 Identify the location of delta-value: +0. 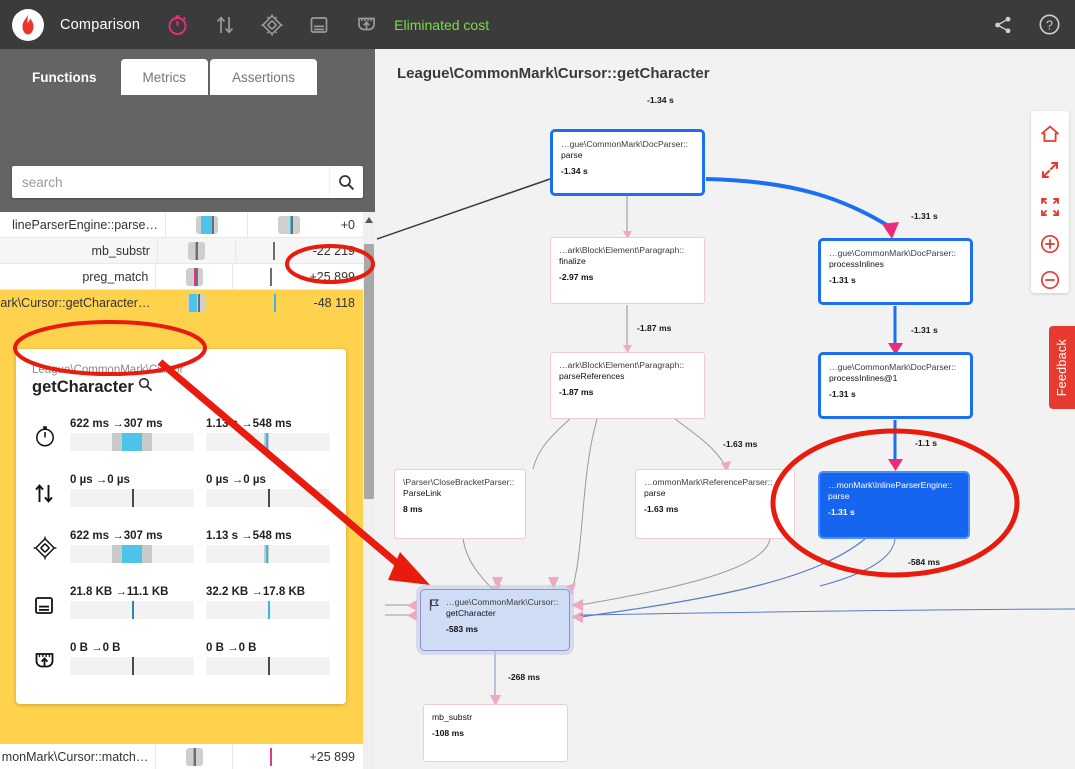
(347, 224).